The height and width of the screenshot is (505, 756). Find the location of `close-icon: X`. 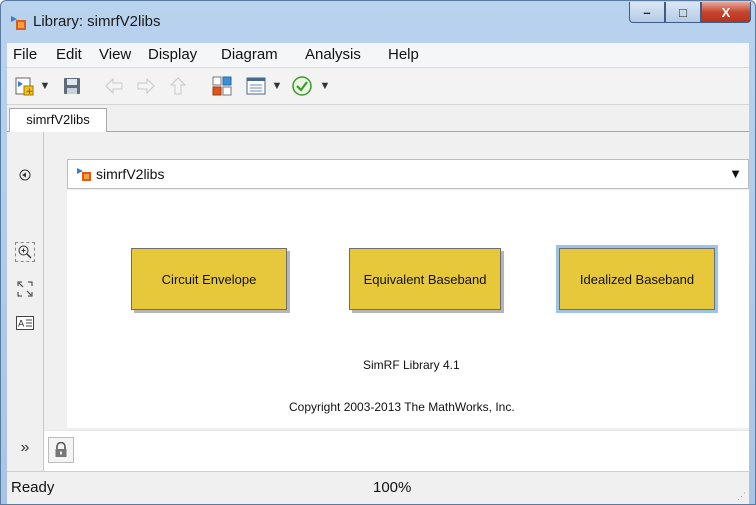

close-icon: X is located at coordinates (726, 12).